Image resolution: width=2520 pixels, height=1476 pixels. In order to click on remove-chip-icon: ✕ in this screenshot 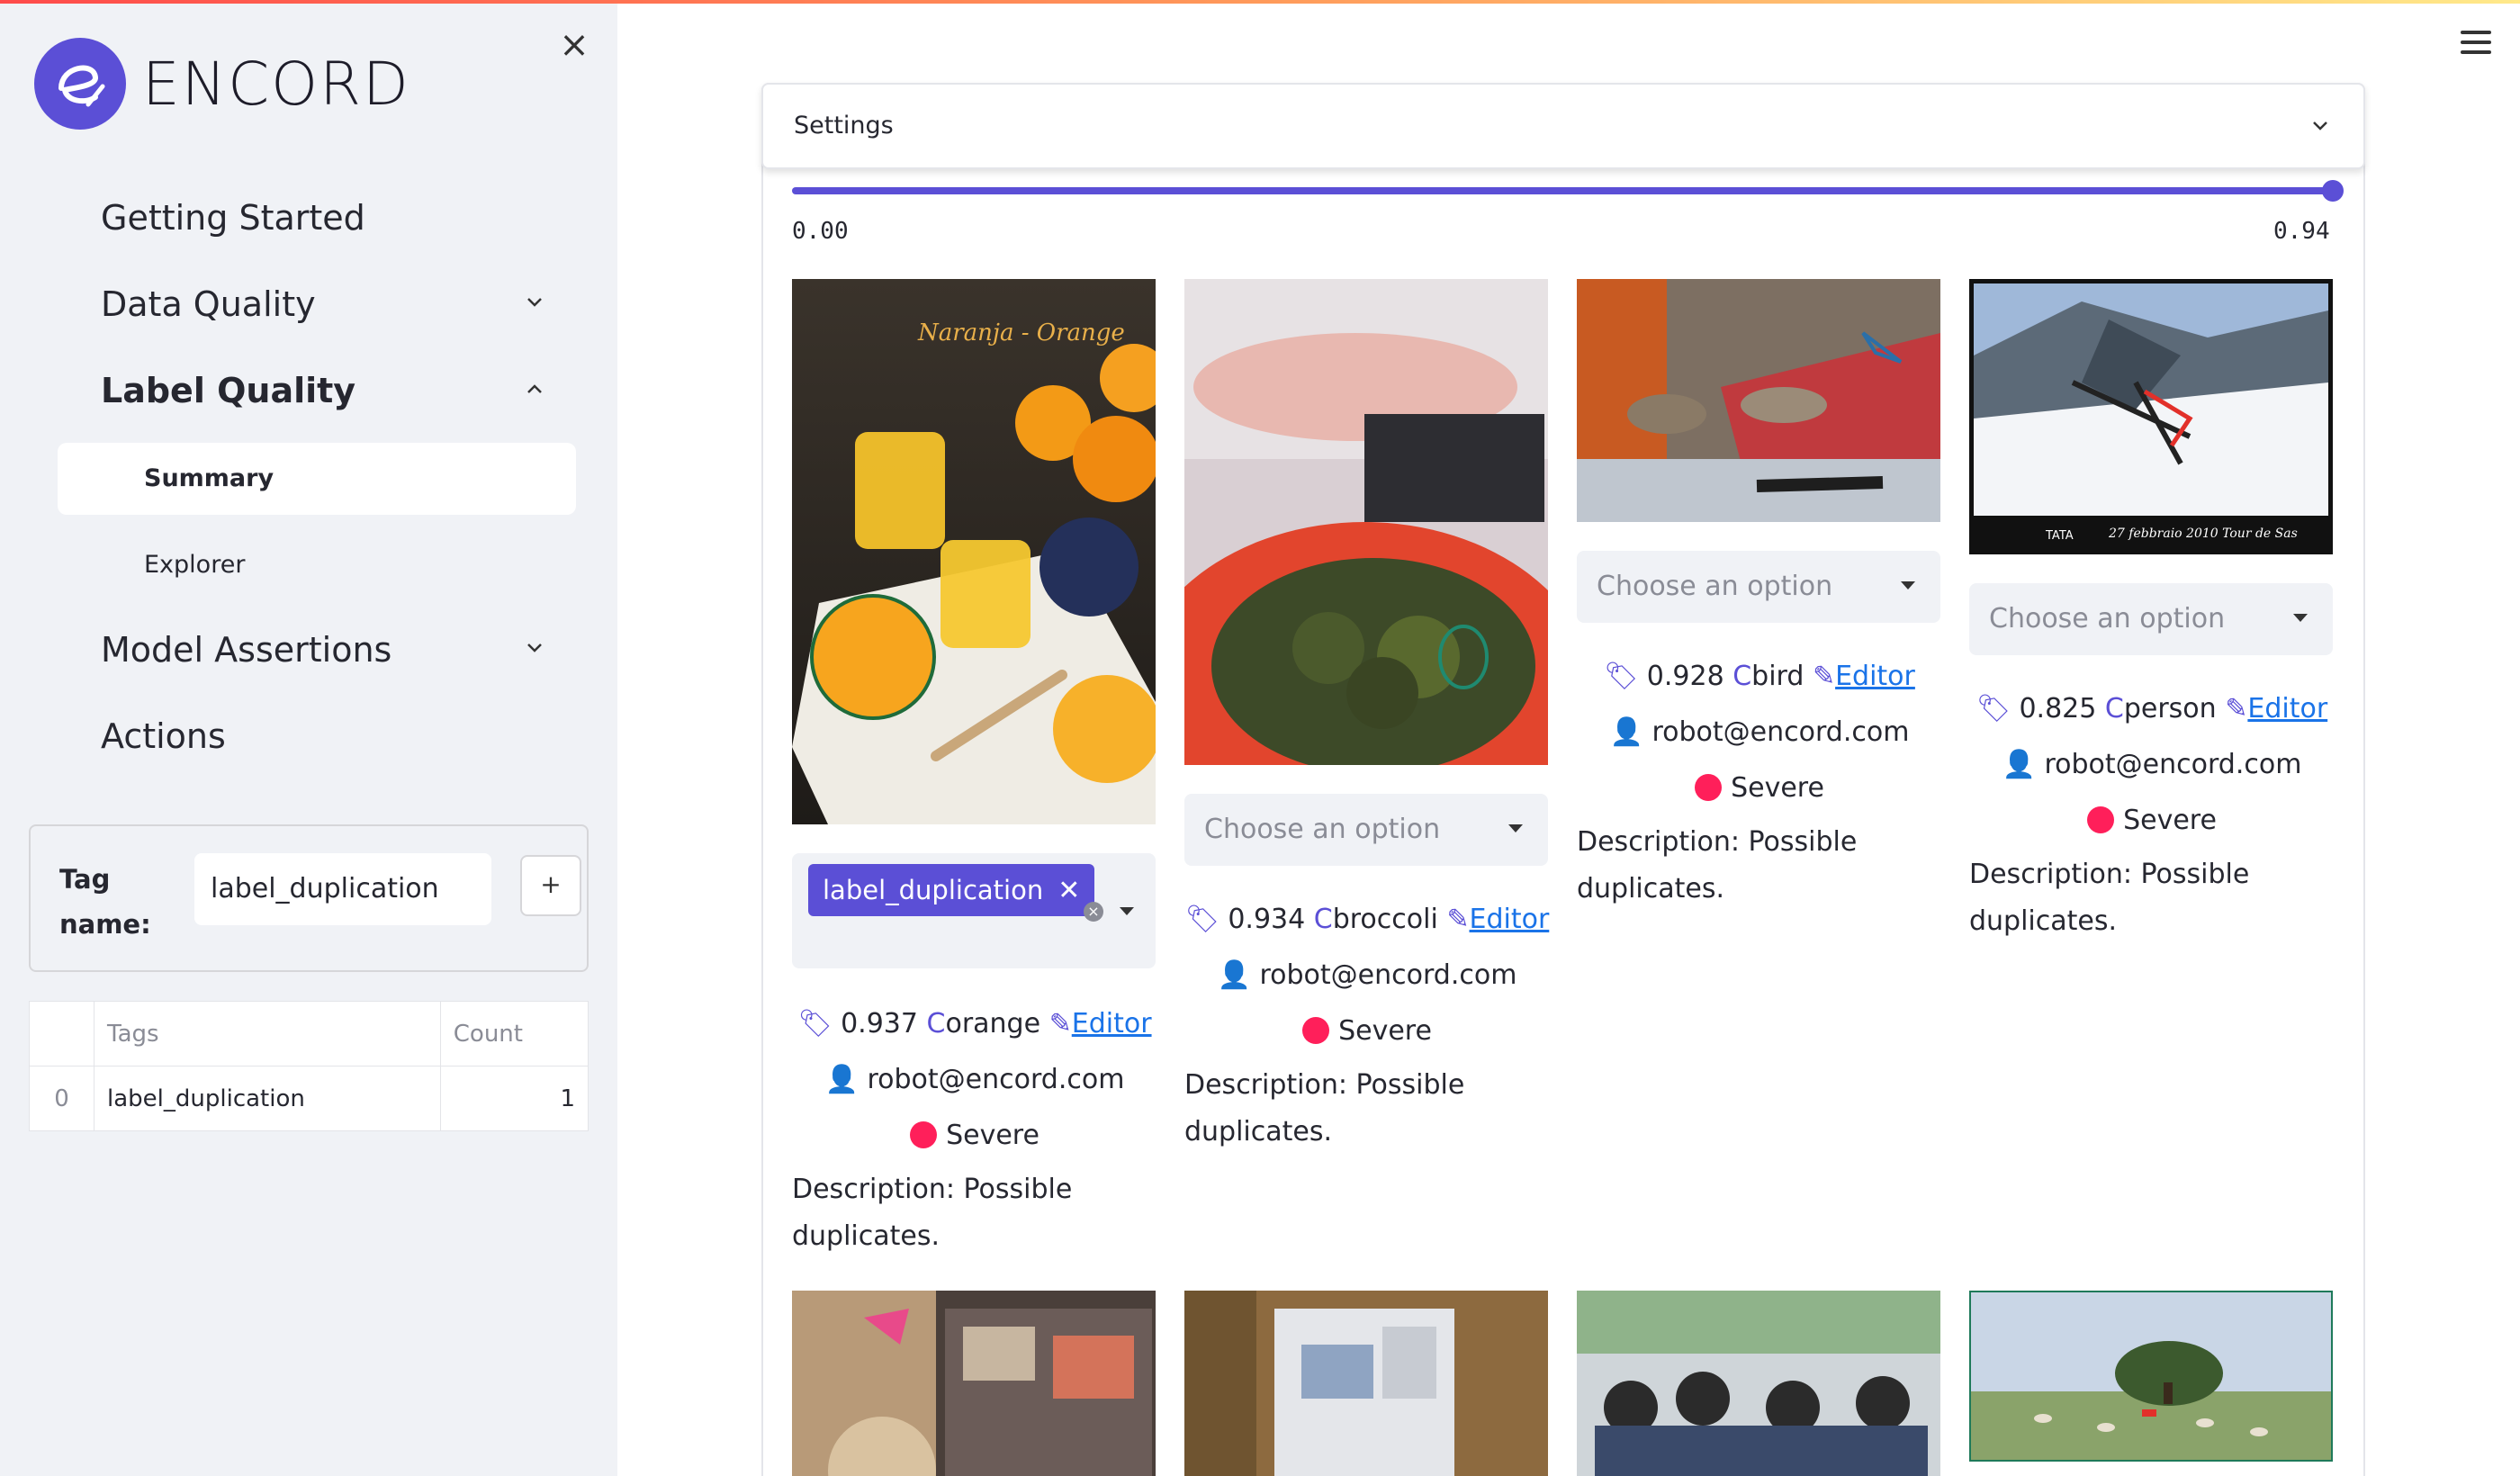, I will do `click(1069, 890)`.